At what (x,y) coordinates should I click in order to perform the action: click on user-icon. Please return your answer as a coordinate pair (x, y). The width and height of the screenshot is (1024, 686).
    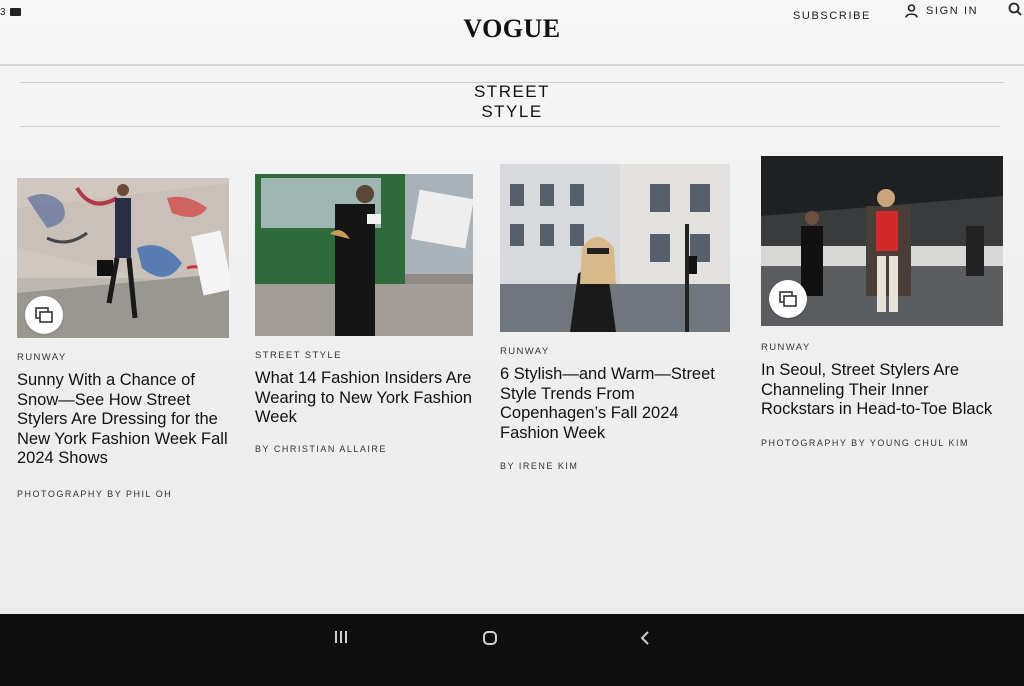
    Looking at the image, I should click on (911, 11).